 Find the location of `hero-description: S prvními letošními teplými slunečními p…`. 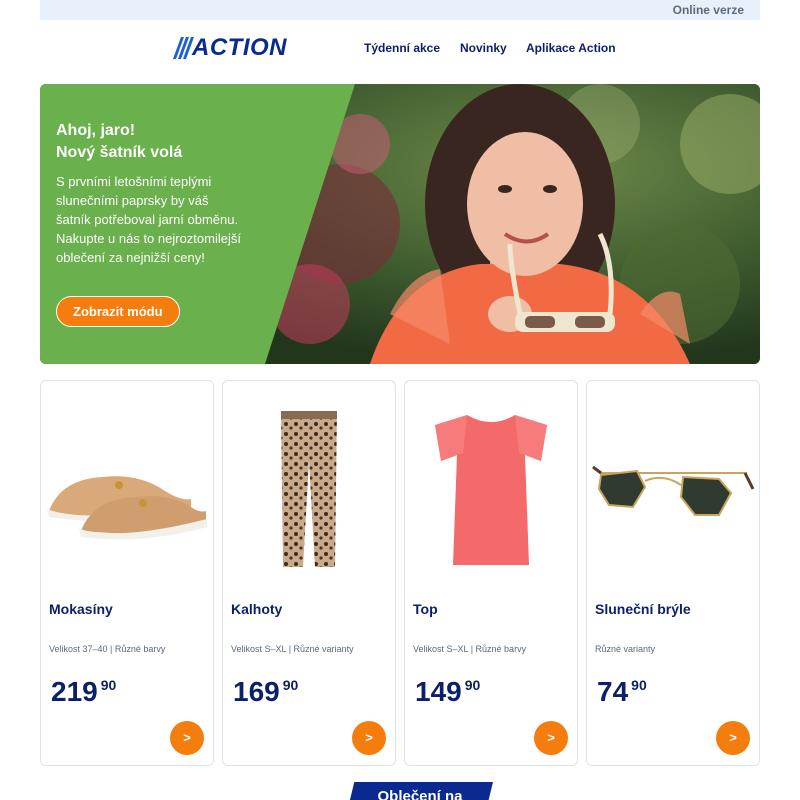

hero-description: S prvními letošními teplými slunečními p… is located at coordinates (148, 219).